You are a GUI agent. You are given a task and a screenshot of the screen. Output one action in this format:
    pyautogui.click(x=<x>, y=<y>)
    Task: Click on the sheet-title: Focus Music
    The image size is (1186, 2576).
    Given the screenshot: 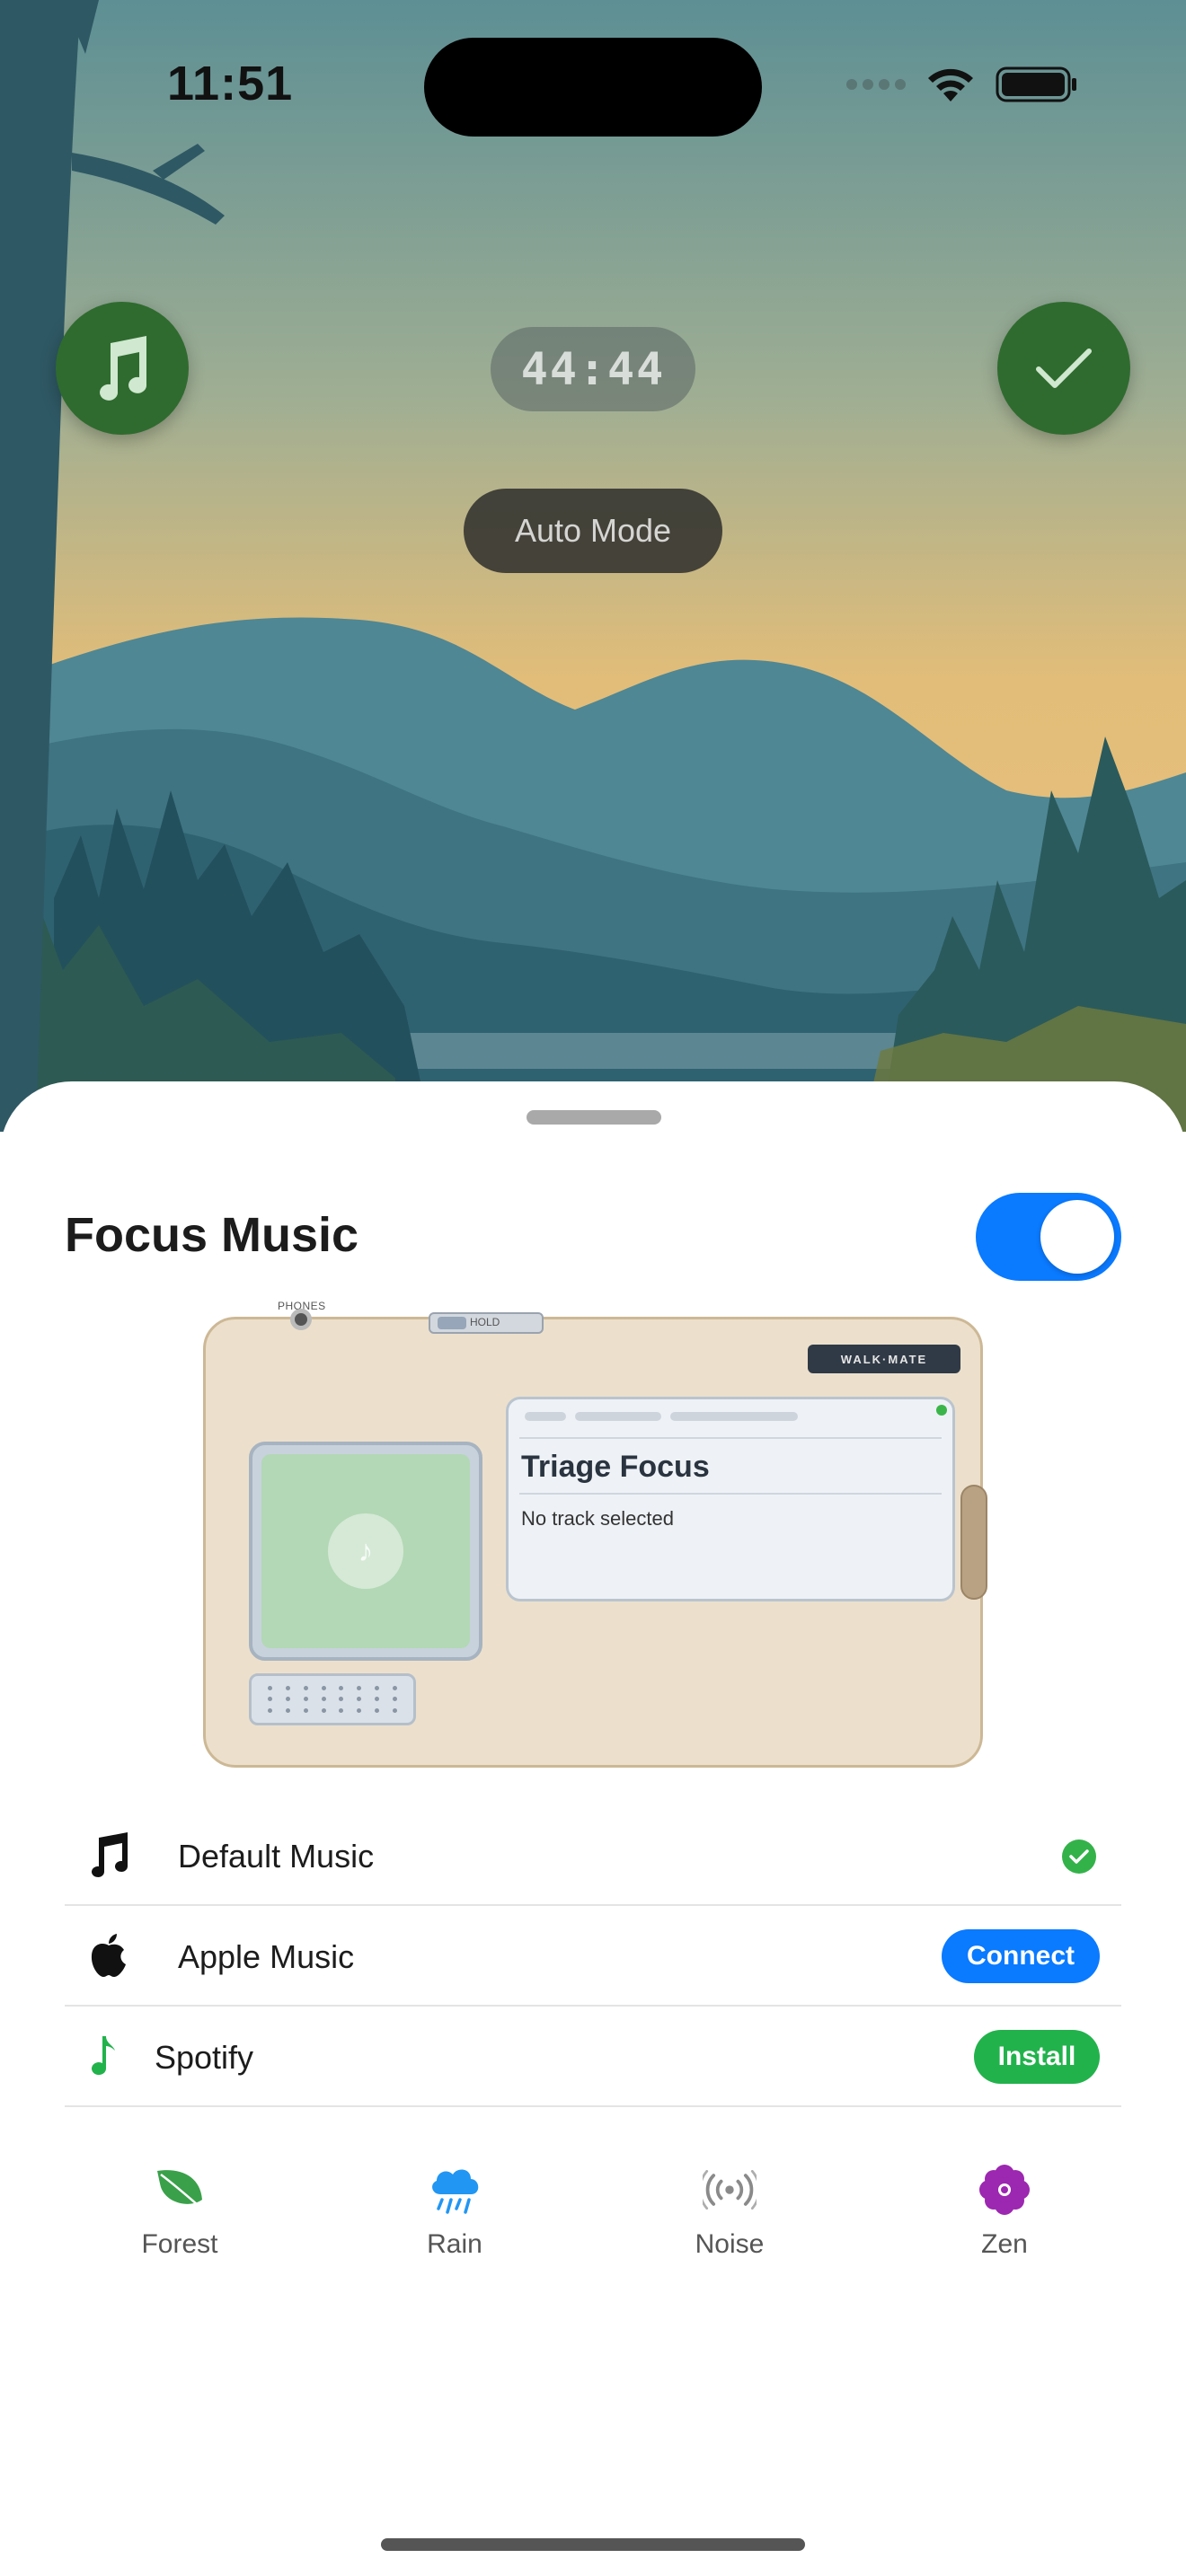 What is the action you would take?
    pyautogui.click(x=212, y=1235)
    